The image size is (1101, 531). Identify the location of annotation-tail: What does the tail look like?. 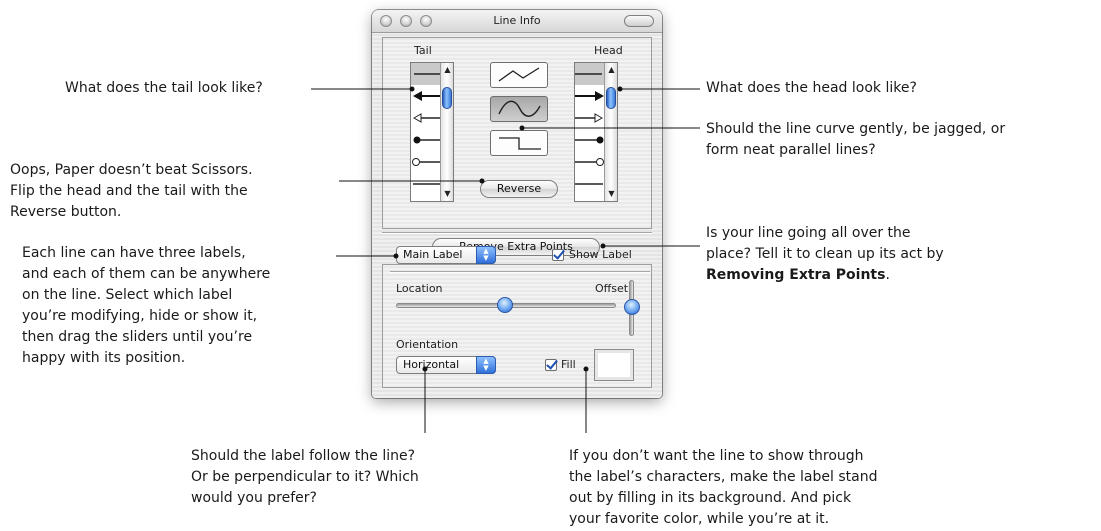
(164, 88).